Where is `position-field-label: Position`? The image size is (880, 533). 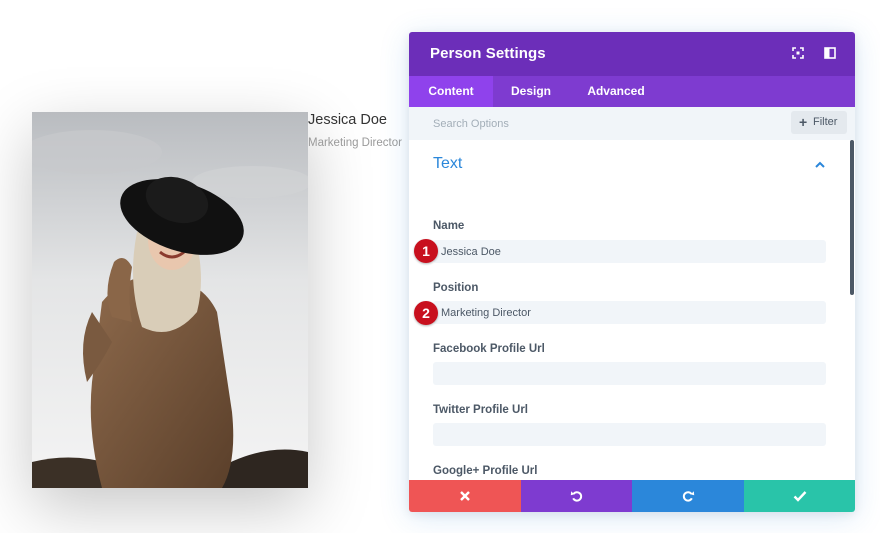
position-field-label: Position is located at coordinates (456, 288).